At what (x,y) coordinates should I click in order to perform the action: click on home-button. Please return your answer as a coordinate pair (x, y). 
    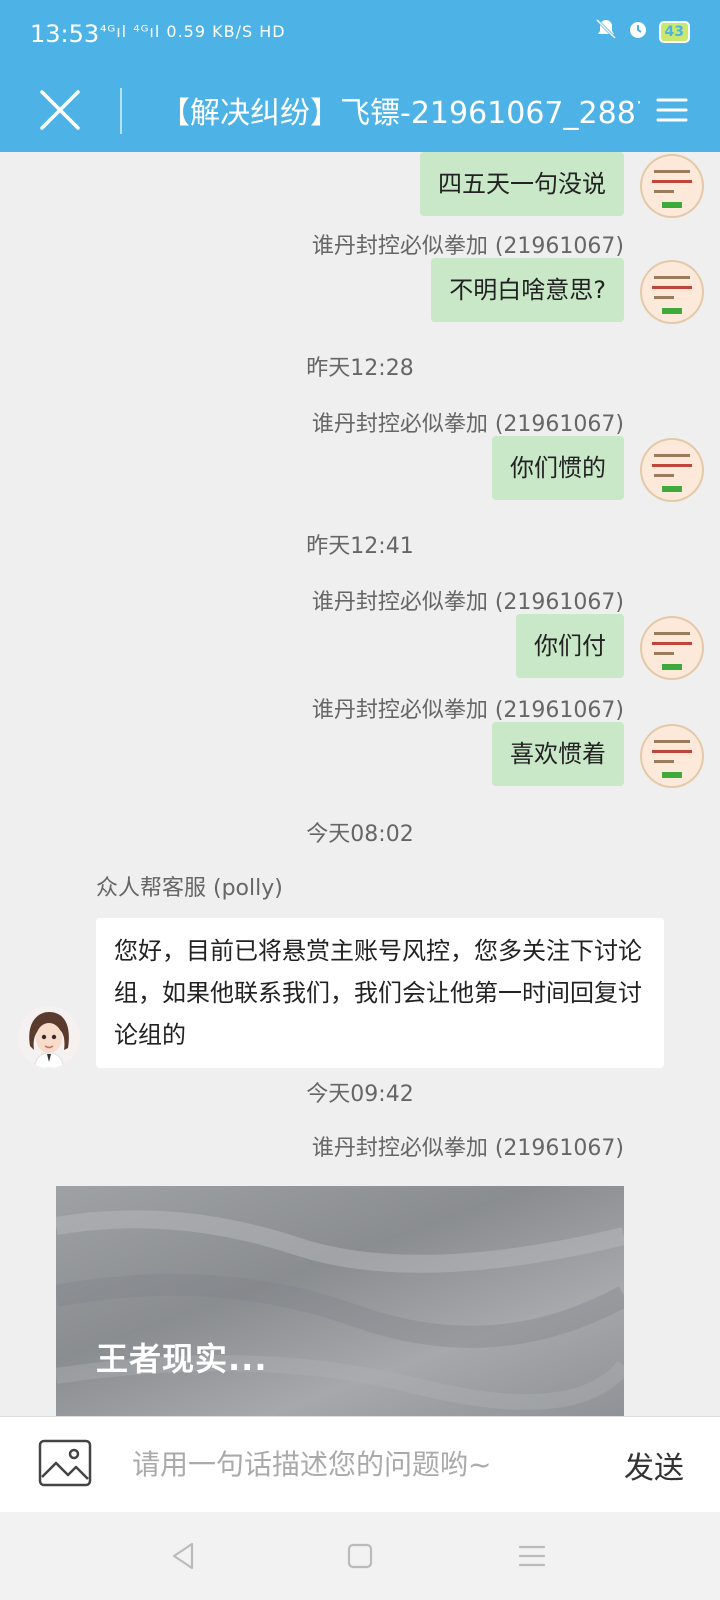
    Looking at the image, I should click on (360, 1556).